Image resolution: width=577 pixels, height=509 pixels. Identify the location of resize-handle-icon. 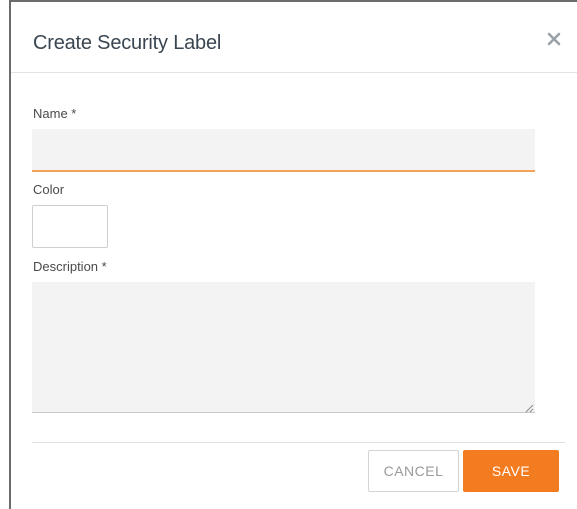
(529, 406).